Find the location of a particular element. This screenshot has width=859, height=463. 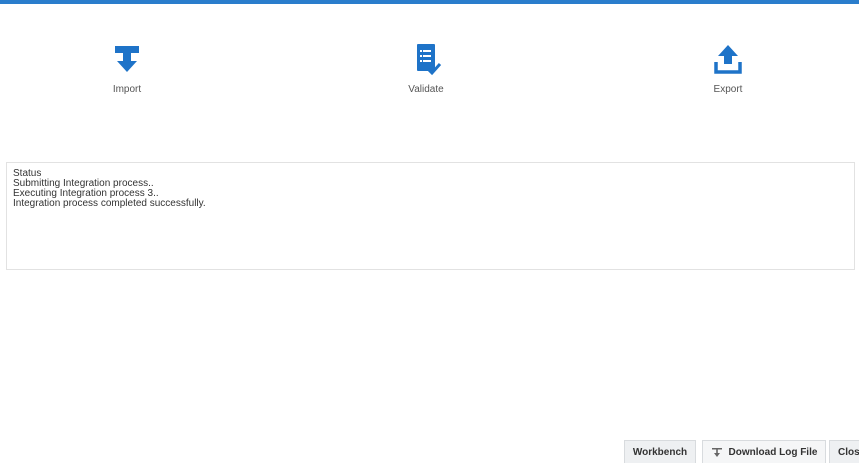

import-action: Import is located at coordinates (127, 68).